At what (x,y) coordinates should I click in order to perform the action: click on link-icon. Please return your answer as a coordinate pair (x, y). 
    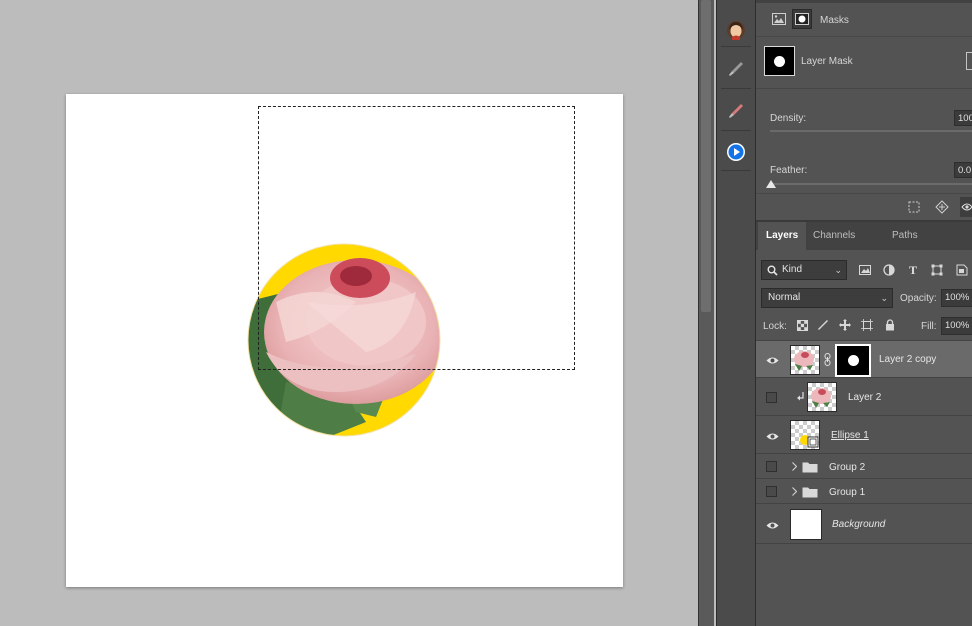
    Looking at the image, I should click on (827, 359).